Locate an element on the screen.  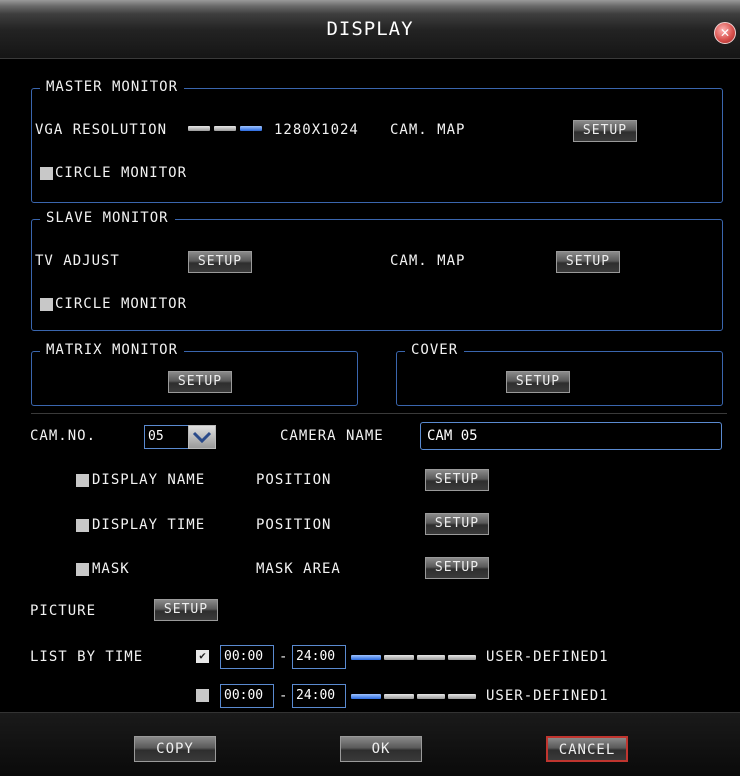
schedule-row-2-level-slider is located at coordinates (414, 696).